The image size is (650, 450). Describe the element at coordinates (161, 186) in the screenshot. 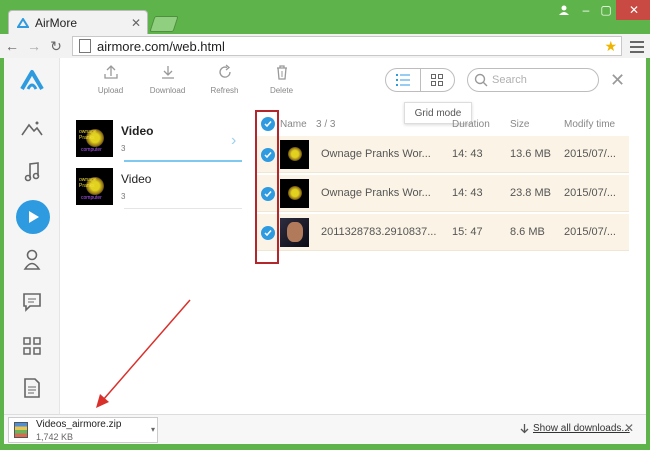

I see `category-item-video-2: ownage Pranks computer Video 3` at that location.